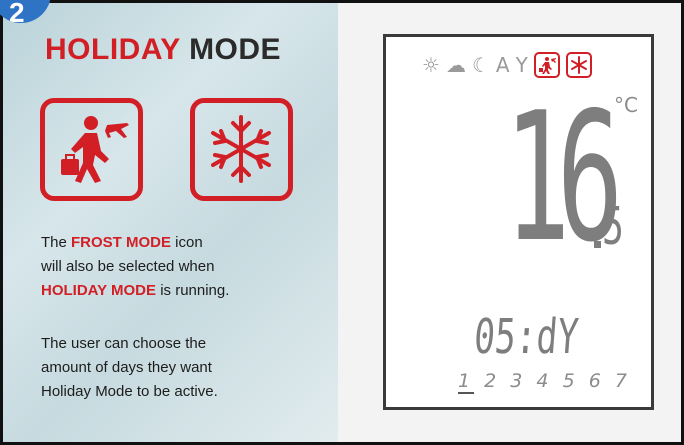  Describe the element at coordinates (466, 382) in the screenshot. I see `day-1: 1` at that location.